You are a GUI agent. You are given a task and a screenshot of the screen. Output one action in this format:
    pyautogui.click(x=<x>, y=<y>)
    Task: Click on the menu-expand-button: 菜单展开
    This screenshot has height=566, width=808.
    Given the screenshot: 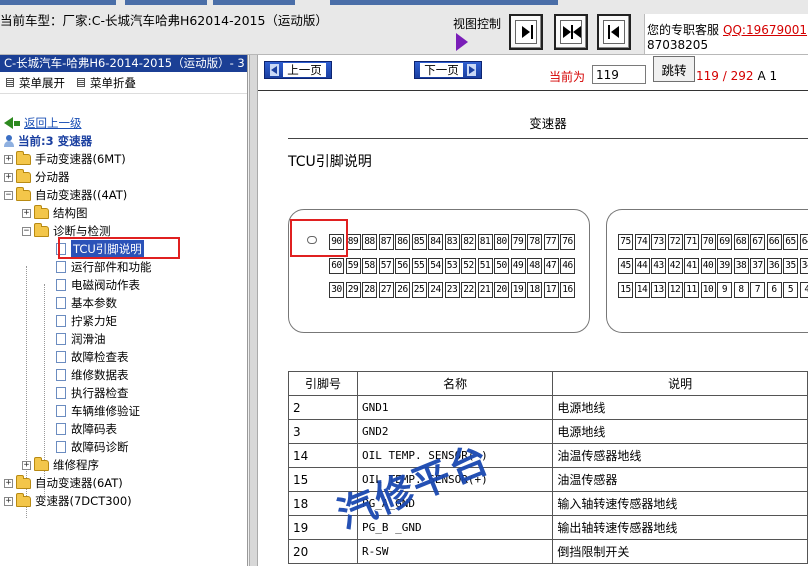 What is the action you would take?
    pyautogui.click(x=35, y=83)
    